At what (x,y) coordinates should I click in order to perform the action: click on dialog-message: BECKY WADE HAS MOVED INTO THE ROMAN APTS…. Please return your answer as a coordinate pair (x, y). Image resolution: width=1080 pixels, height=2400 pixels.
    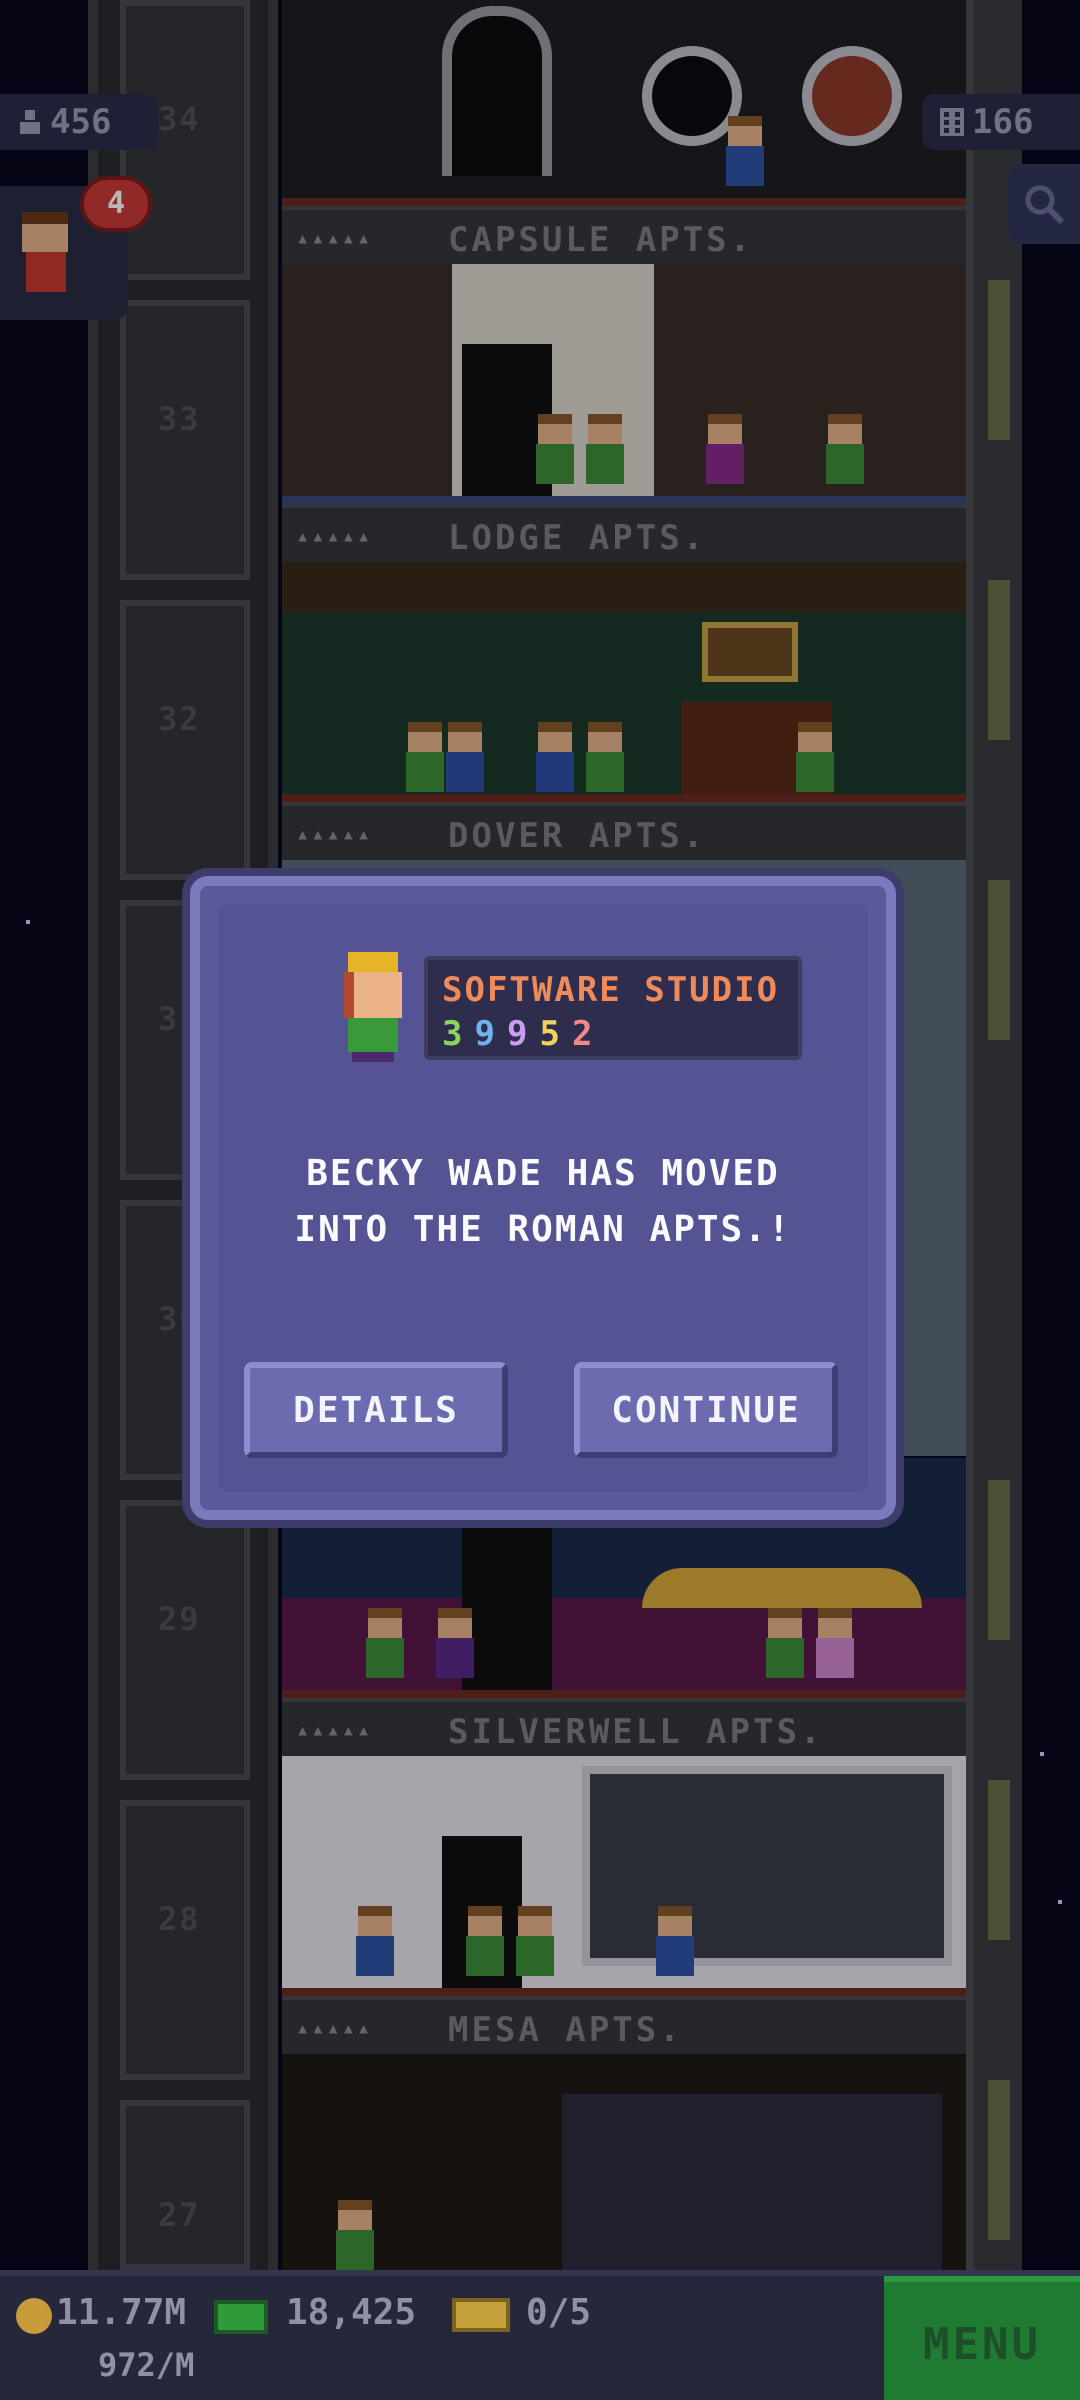
    Looking at the image, I should click on (543, 1202).